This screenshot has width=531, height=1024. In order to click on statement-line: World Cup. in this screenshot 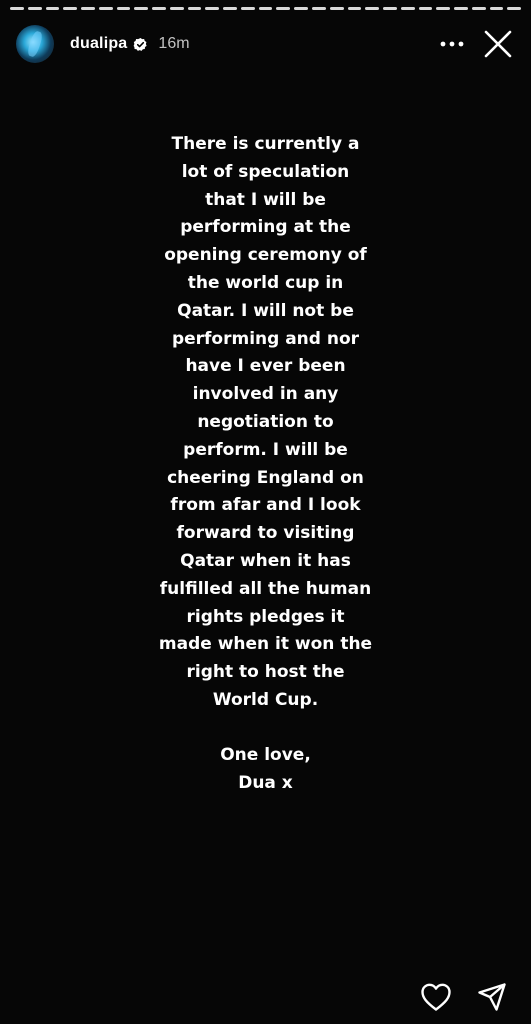, I will do `click(265, 699)`.